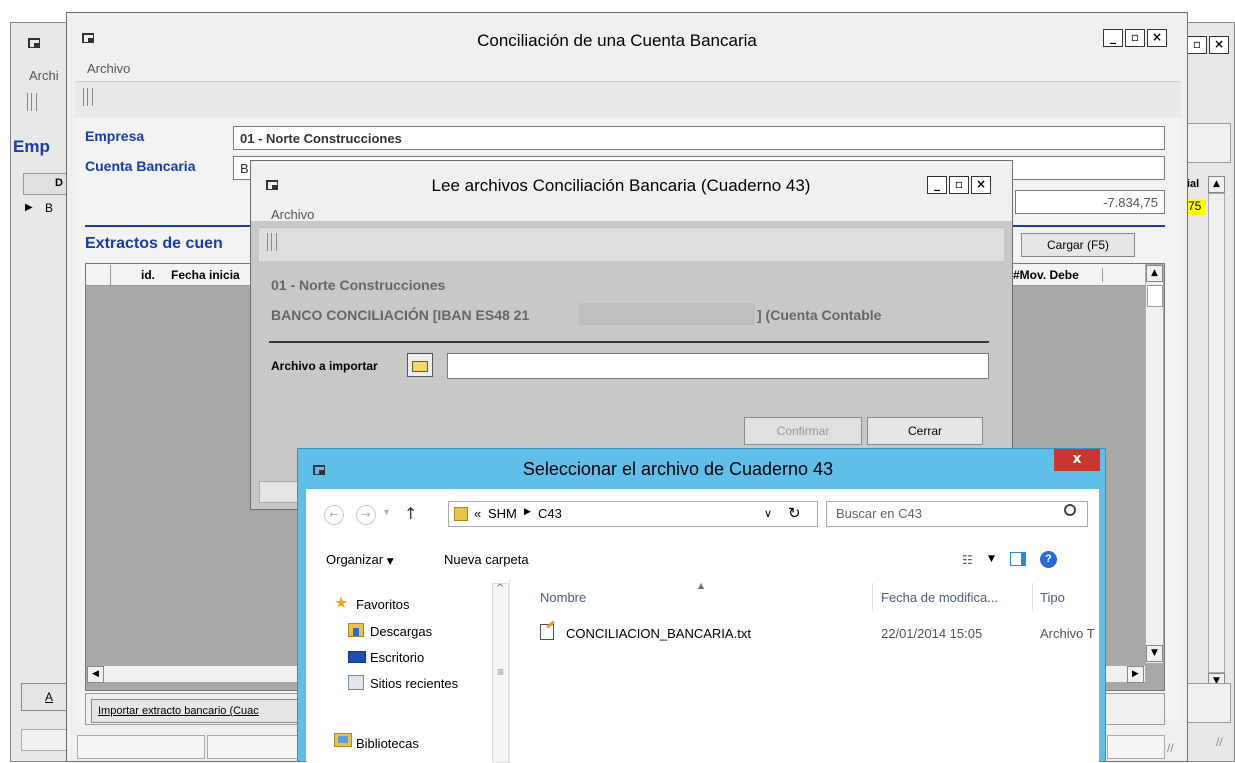 This screenshot has width=1235, height=763. What do you see at coordinates (937, 185) in the screenshot?
I see `lee-minimize-button: _` at bounding box center [937, 185].